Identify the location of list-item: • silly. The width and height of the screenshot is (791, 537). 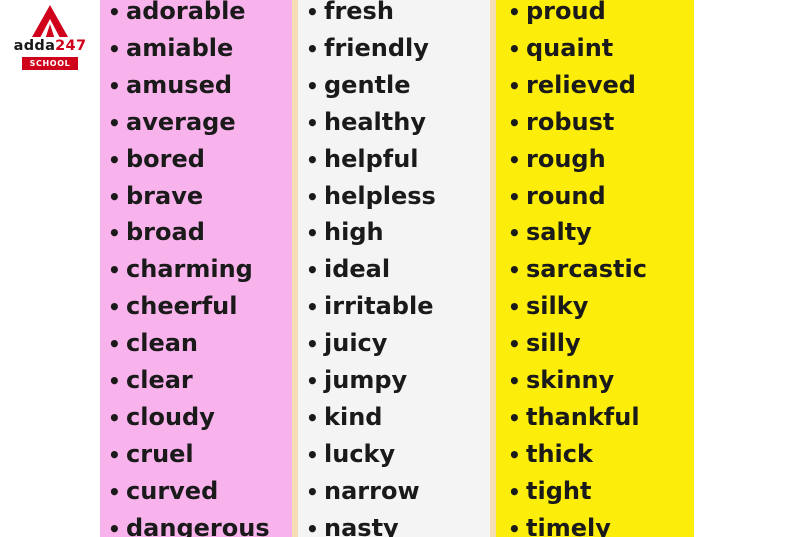
(595, 344).